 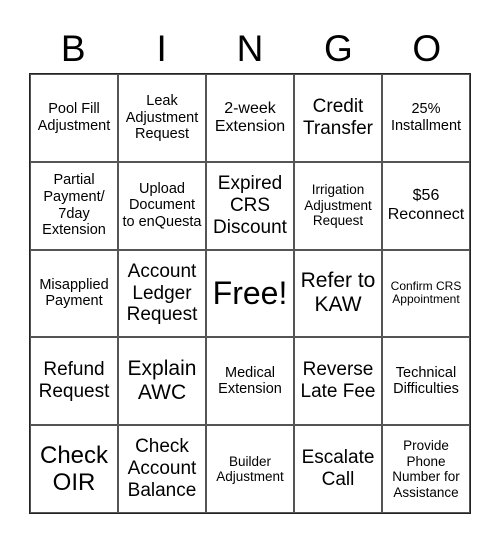 What do you see at coordinates (426, 118) in the screenshot?
I see `bingo-cell: 25% Installment` at bounding box center [426, 118].